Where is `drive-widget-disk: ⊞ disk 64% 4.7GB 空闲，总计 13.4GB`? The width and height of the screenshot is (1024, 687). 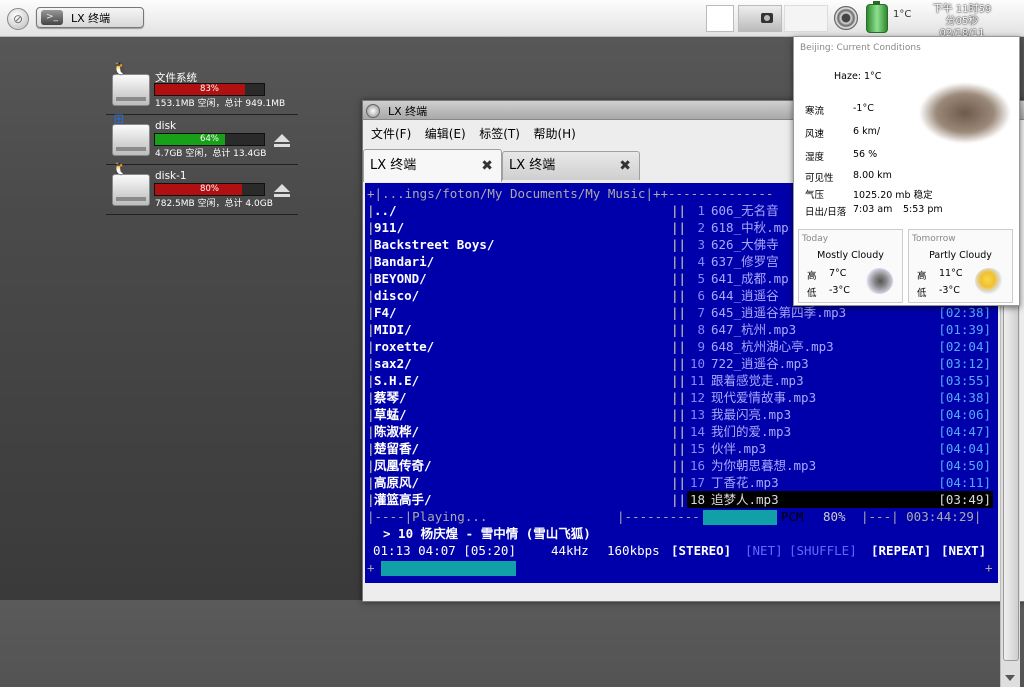 drive-widget-disk: ⊞ disk 64% 4.7GB 空闲，总计 13.4GB is located at coordinates (202, 138).